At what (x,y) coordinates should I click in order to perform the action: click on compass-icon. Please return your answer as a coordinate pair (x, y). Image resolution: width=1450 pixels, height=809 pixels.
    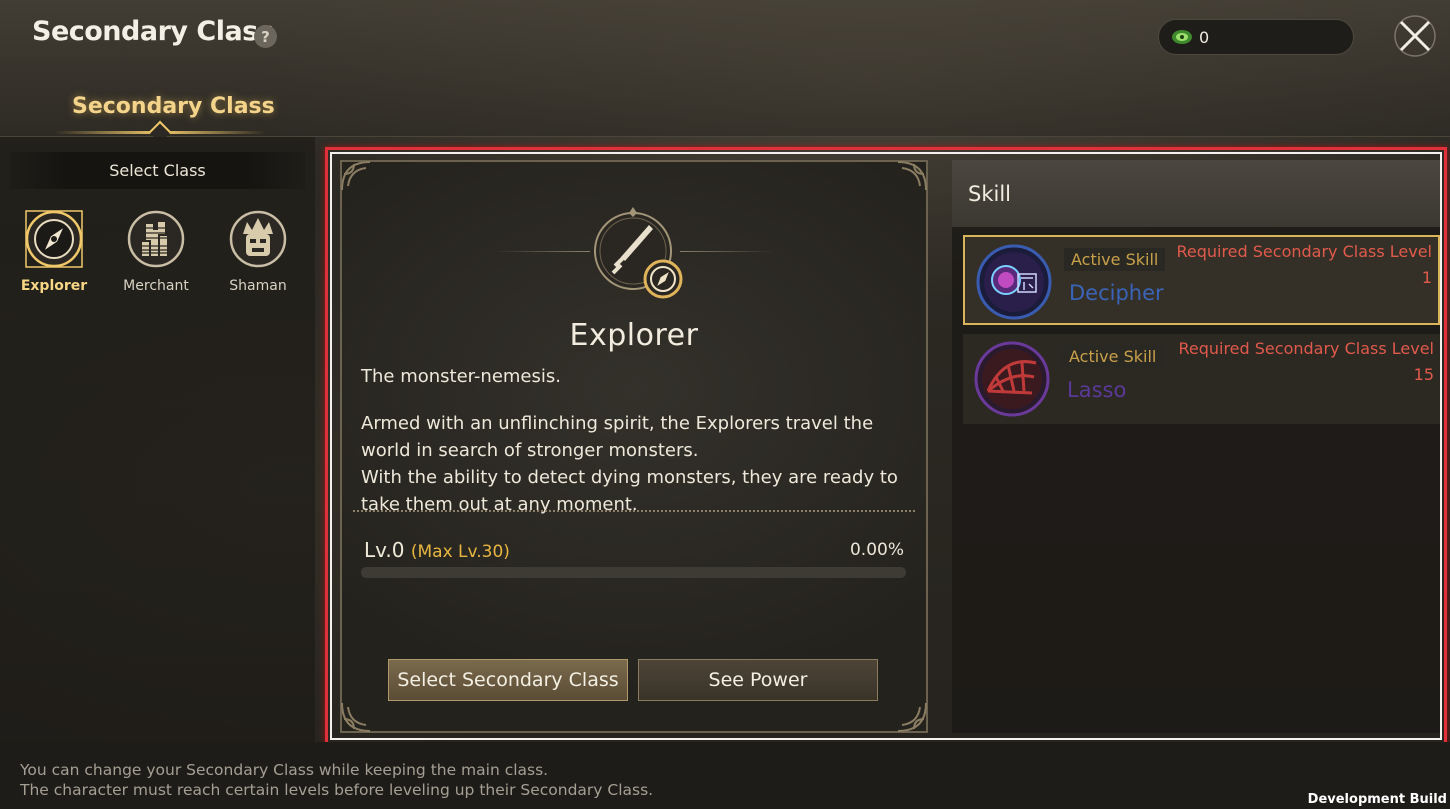
    Looking at the image, I should click on (54, 239).